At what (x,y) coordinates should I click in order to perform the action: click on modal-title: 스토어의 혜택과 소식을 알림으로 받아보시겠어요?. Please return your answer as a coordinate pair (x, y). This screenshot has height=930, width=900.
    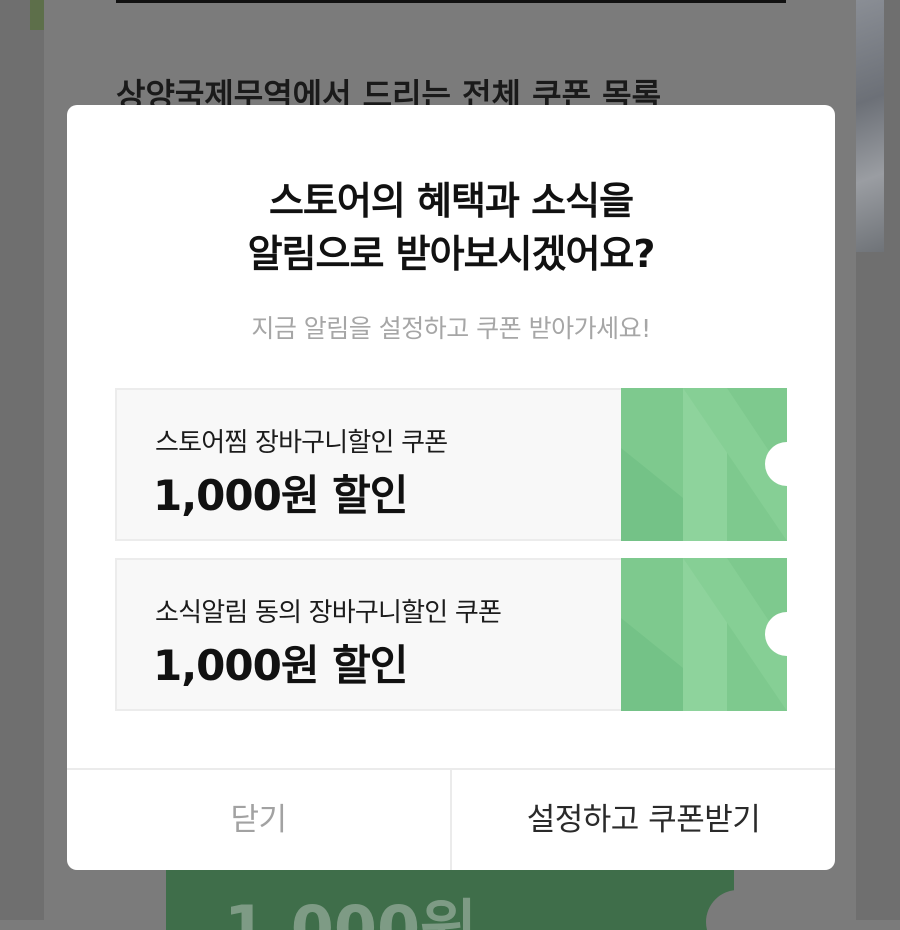
    Looking at the image, I should click on (451, 228).